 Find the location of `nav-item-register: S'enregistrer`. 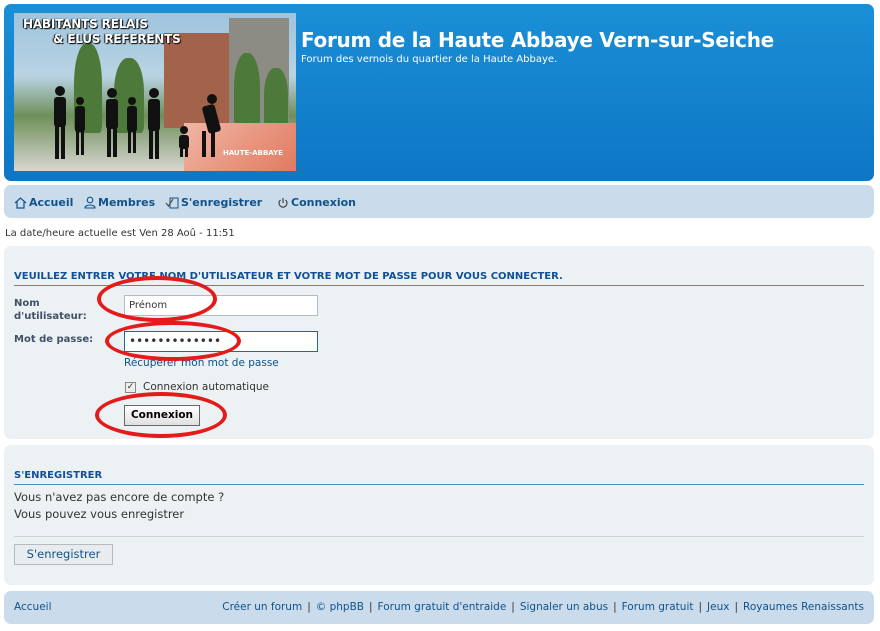

nav-item-register: S'enregistrer is located at coordinates (213, 202).